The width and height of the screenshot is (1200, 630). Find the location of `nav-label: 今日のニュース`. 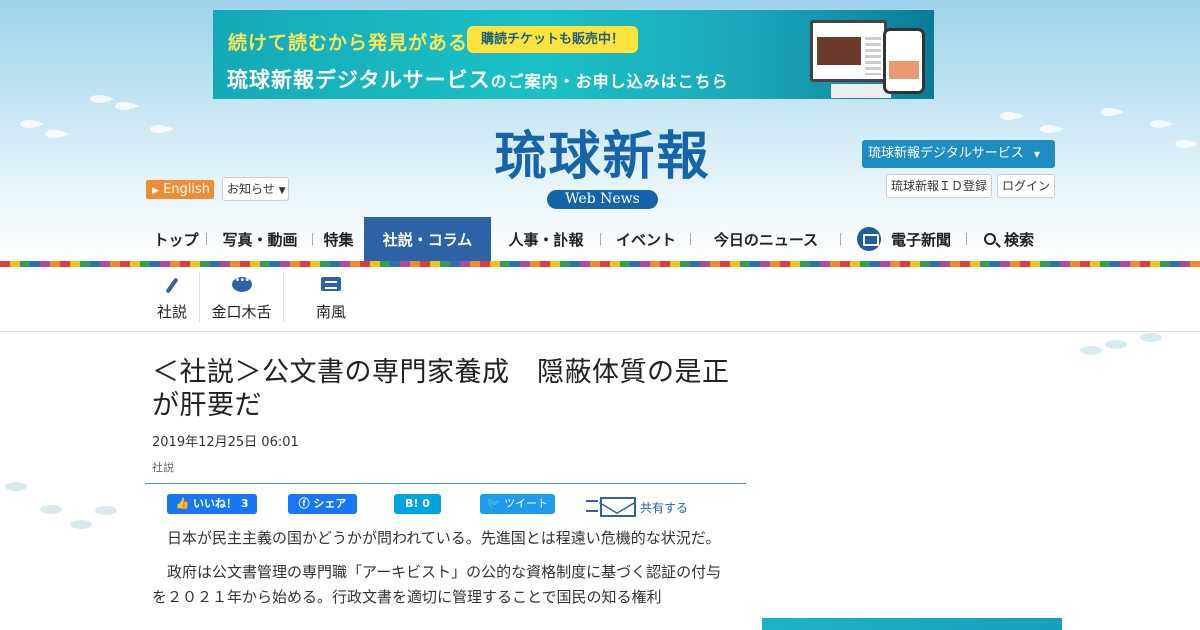

nav-label: 今日のニュース is located at coordinates (766, 239).